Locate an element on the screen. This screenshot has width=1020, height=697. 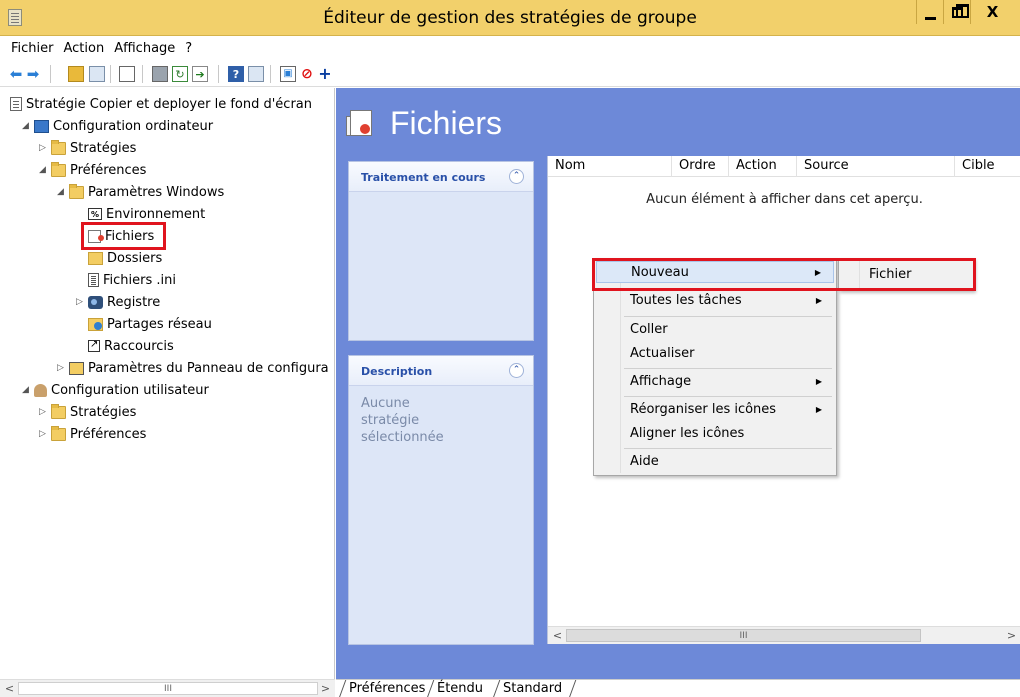
tree-item-registry: ▷ Registre is located at coordinates (117, 302).